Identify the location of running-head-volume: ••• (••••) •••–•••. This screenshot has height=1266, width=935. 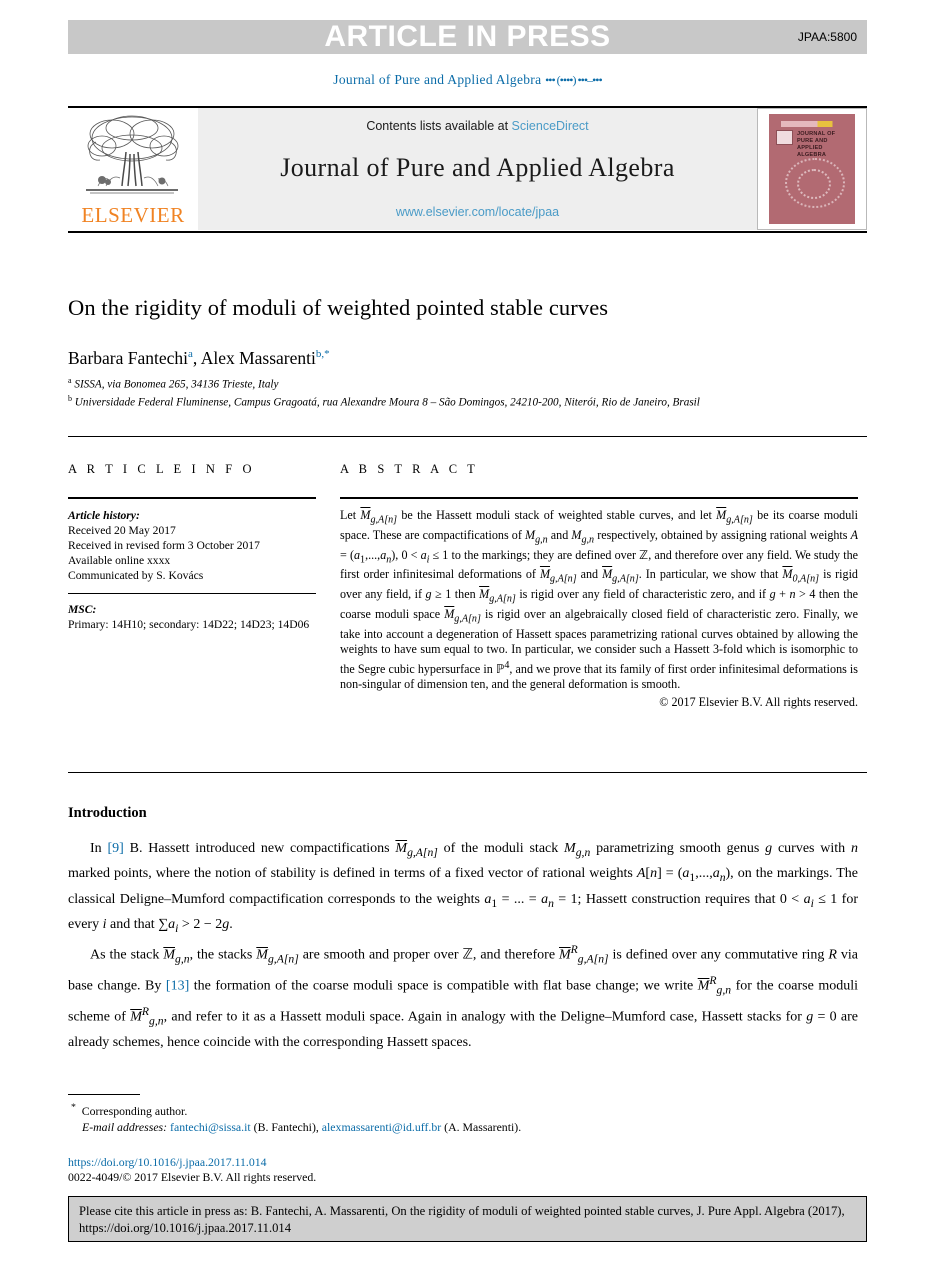
(574, 80).